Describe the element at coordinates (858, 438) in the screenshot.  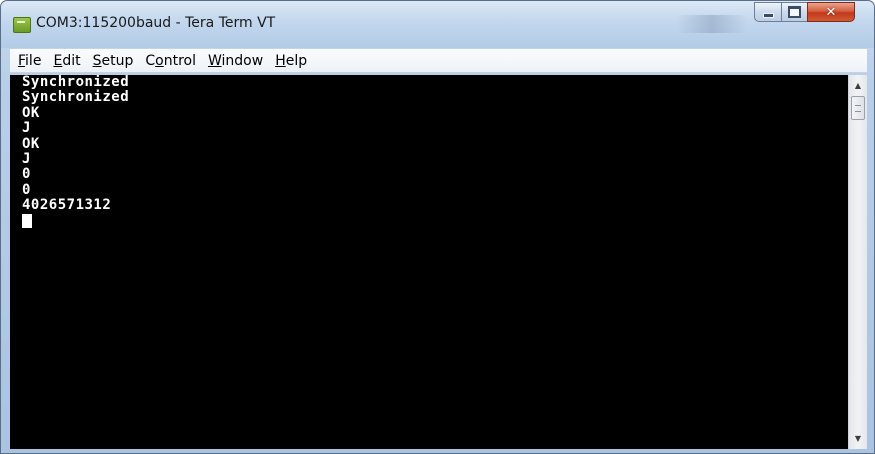
I see `scroll-down-arrow-icon: ▼` at that location.